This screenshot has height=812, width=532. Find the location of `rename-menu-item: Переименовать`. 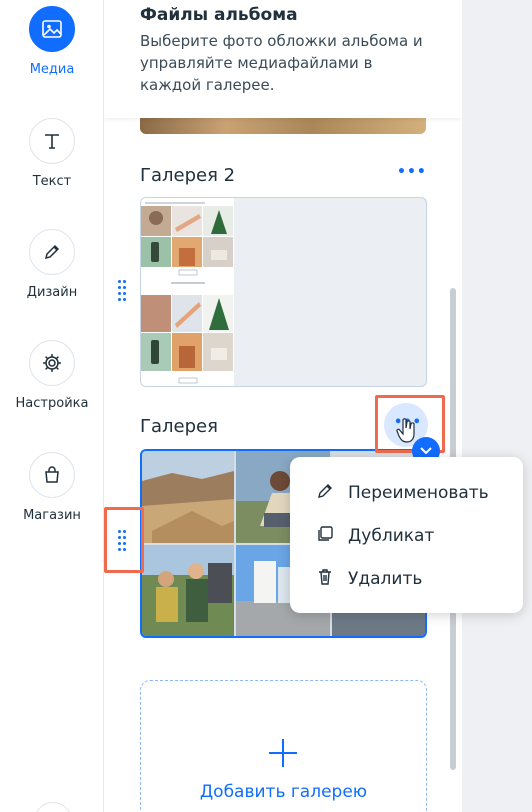

rename-menu-item: Переименовать is located at coordinates (406, 493).